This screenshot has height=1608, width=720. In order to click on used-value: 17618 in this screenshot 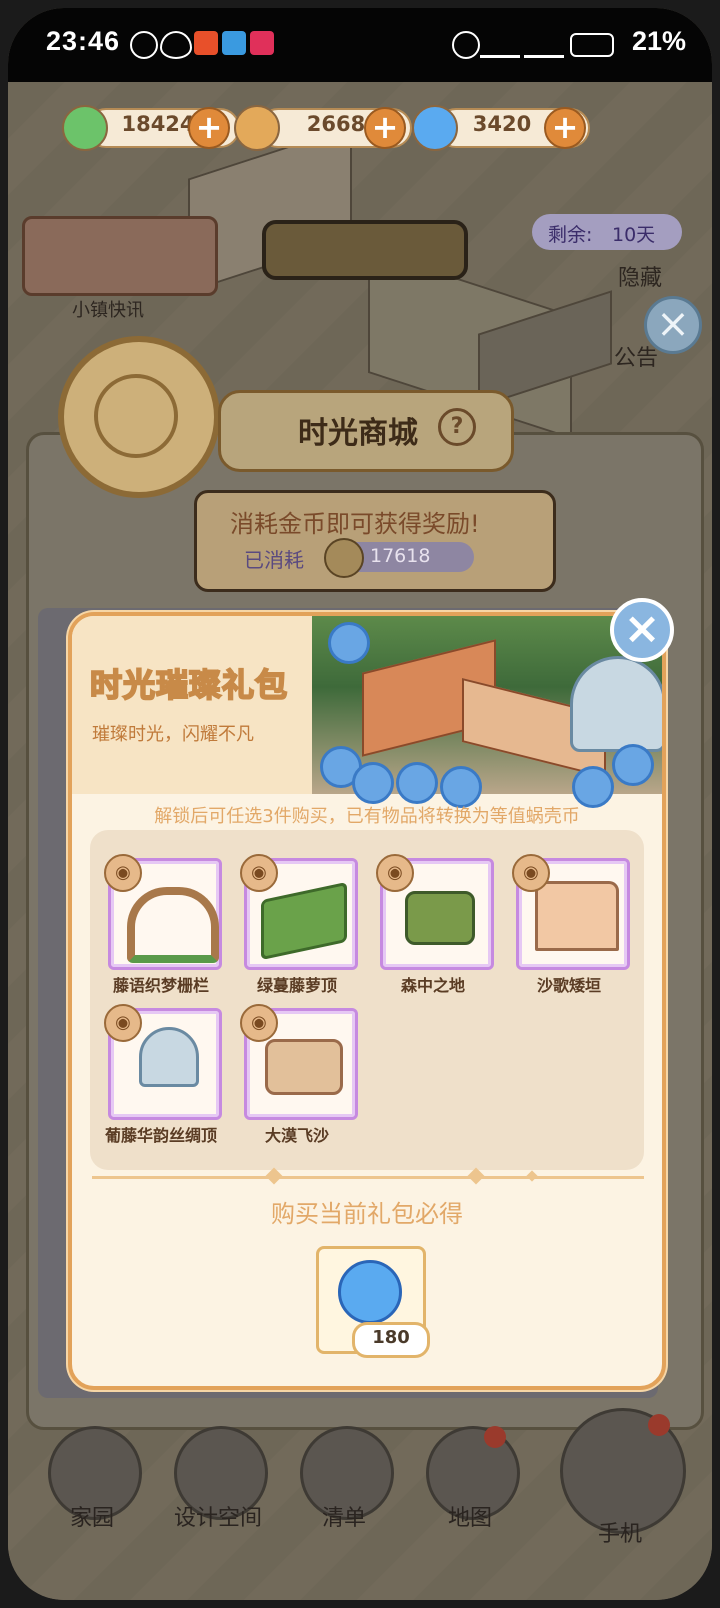, I will do `click(400, 556)`.